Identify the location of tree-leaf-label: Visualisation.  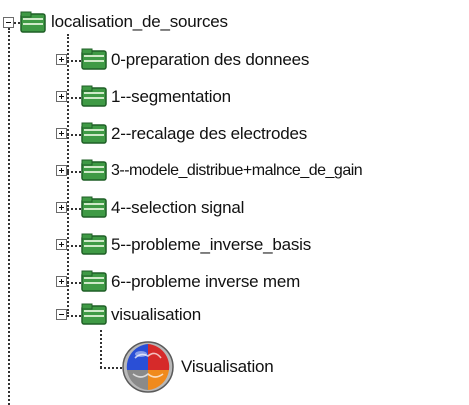
(227, 366).